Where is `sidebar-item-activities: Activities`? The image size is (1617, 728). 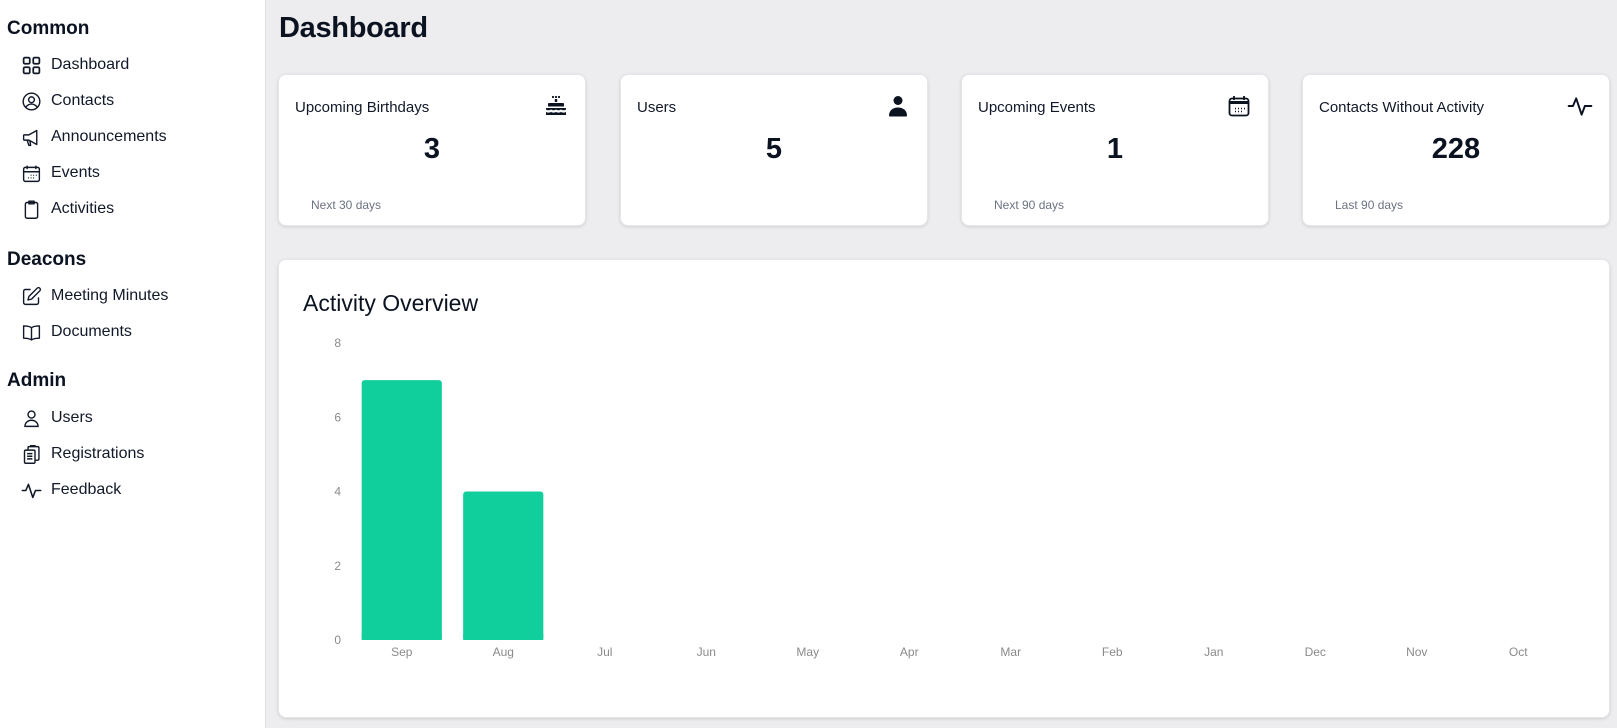
sidebar-item-activities: Activities is located at coordinates (67, 209).